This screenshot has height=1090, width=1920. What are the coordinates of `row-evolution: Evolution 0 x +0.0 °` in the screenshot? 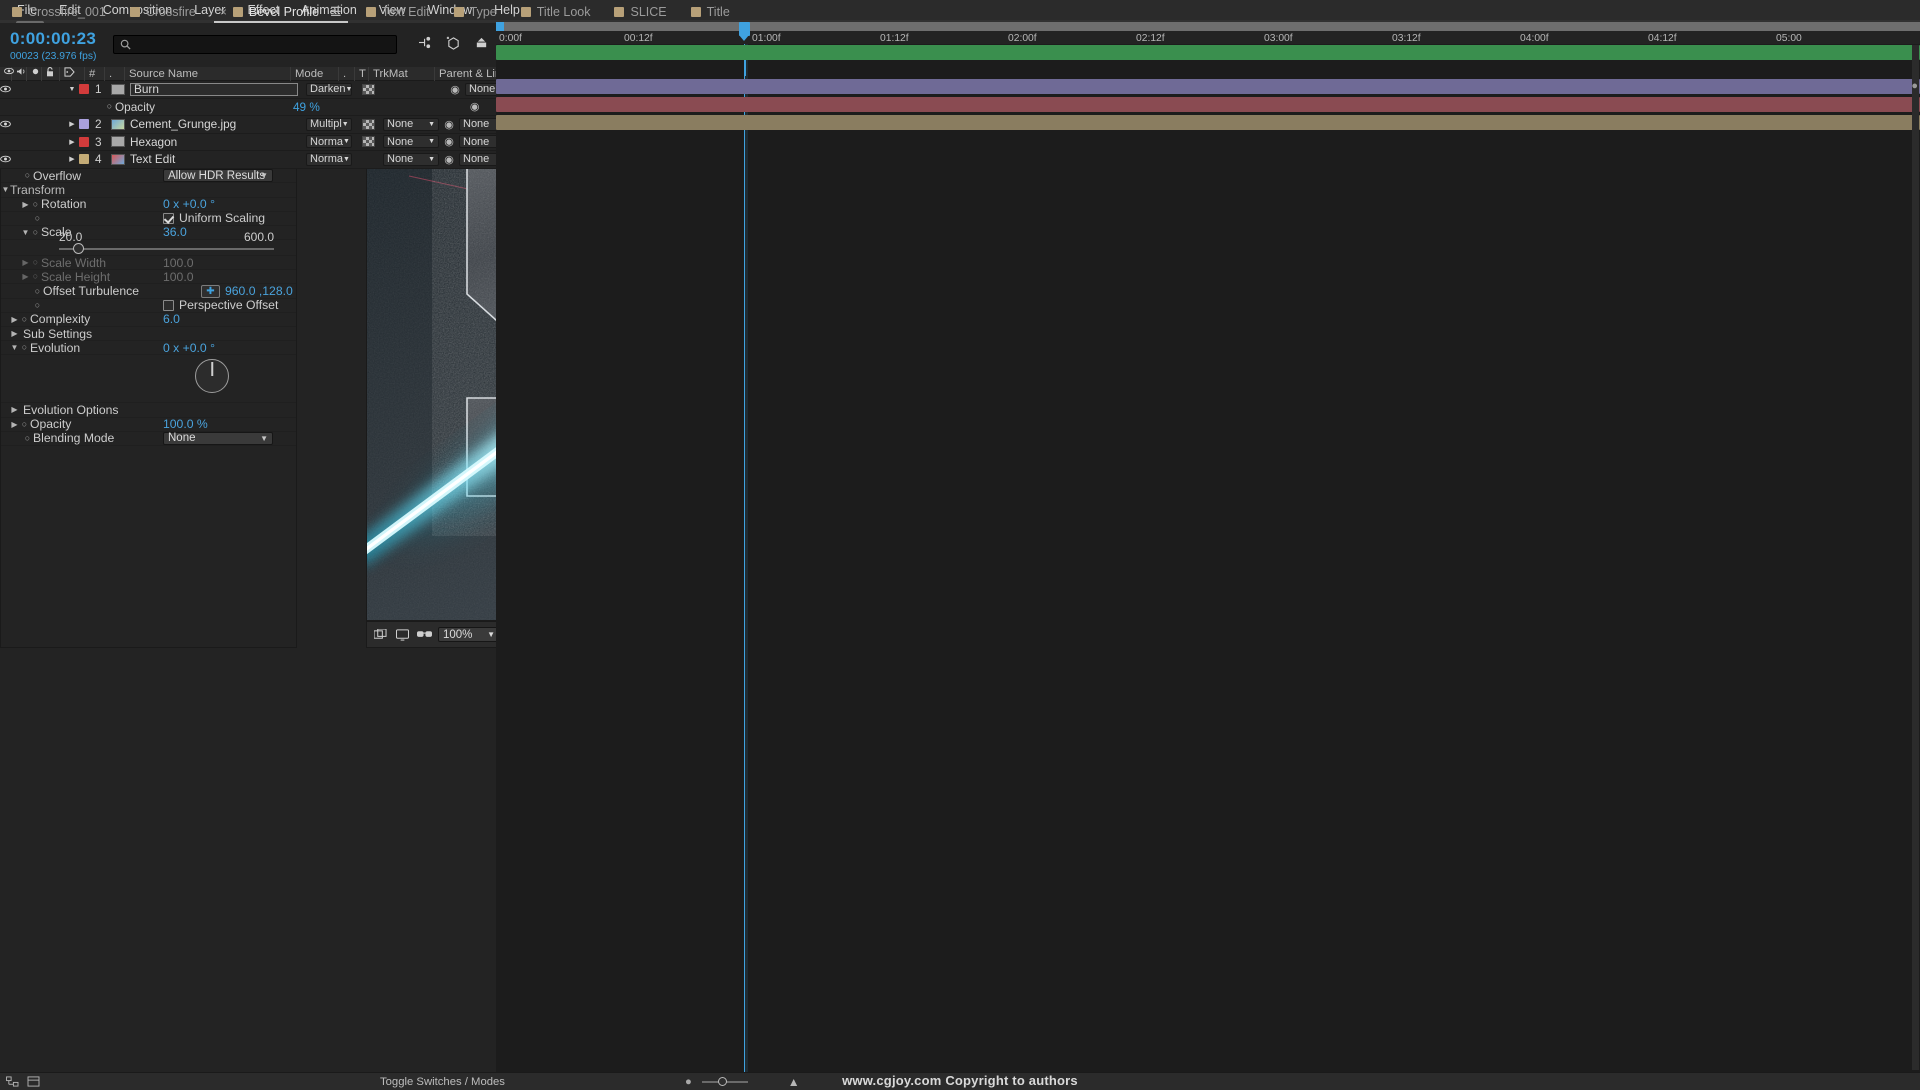 It's located at (148, 348).